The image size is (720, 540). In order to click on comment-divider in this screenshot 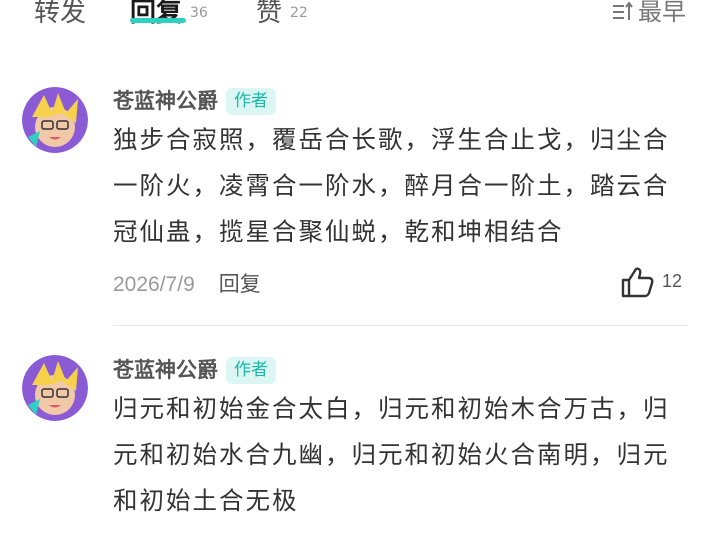, I will do `click(400, 325)`.